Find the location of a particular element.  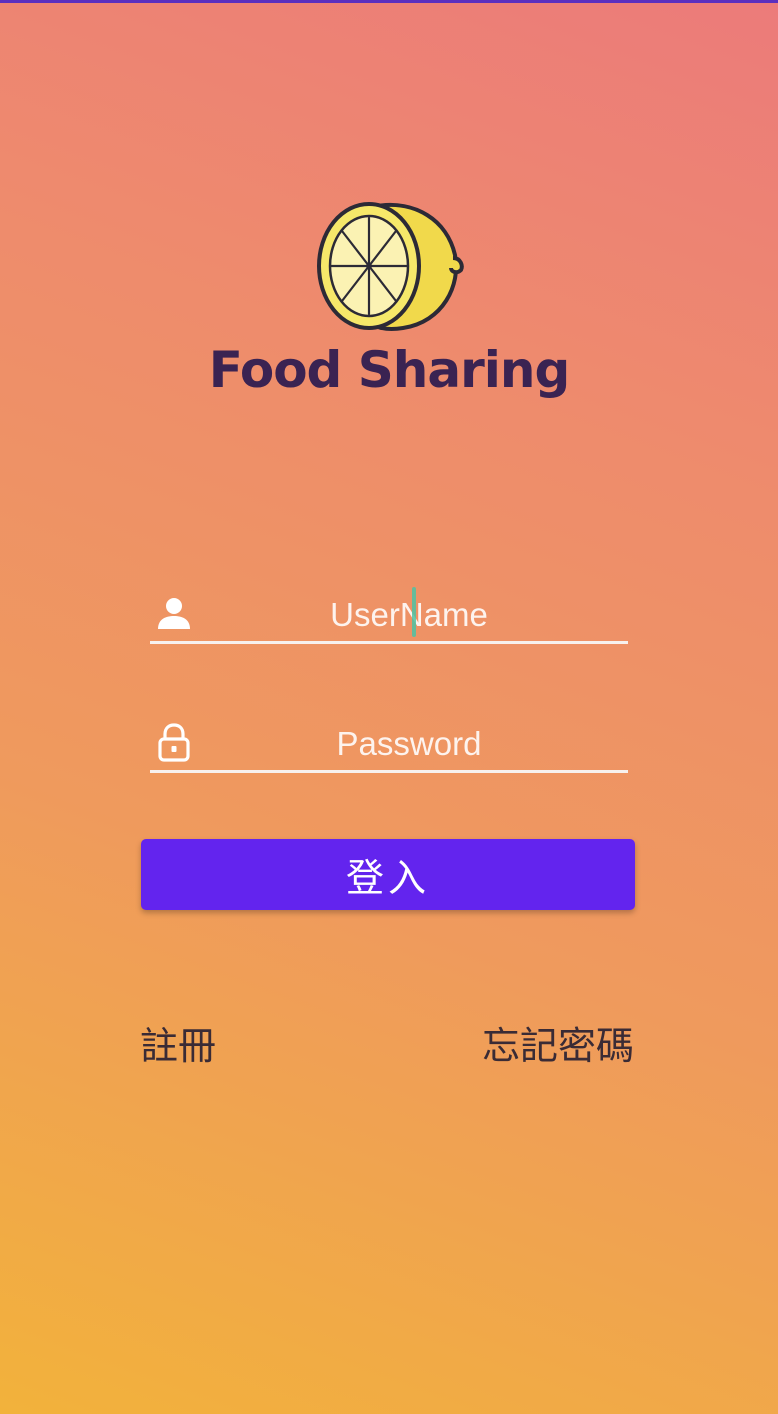

text-cursor is located at coordinates (414, 612).